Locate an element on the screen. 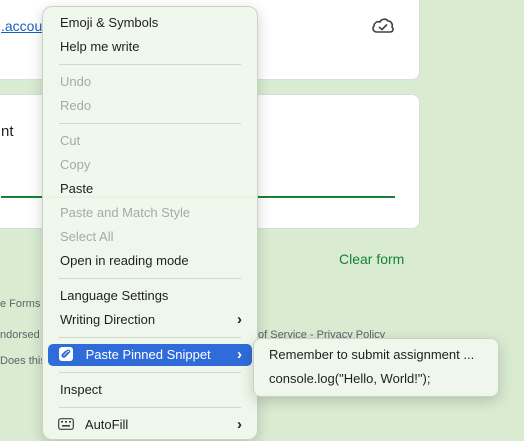 The width and height of the screenshot is (524, 441). question-field-text: nt is located at coordinates (7, 131).